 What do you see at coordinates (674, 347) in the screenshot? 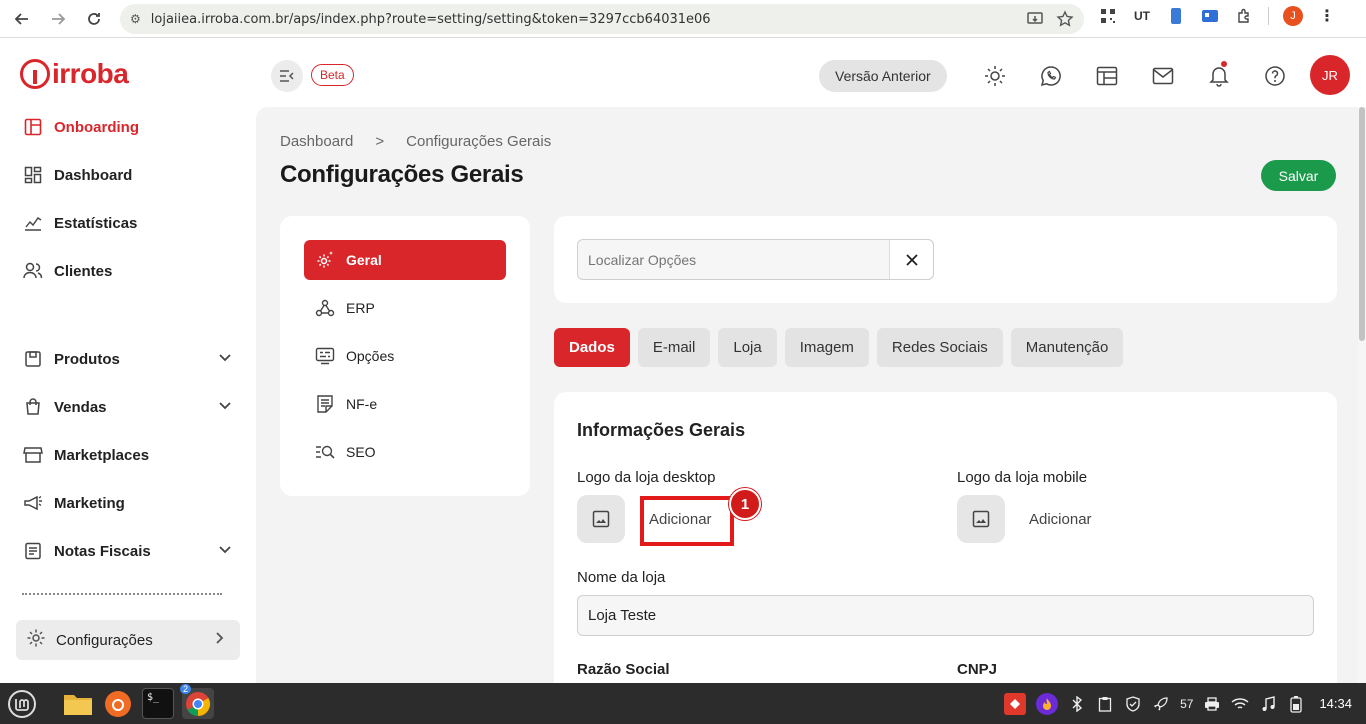
I see `tab-email: E-mail` at bounding box center [674, 347].